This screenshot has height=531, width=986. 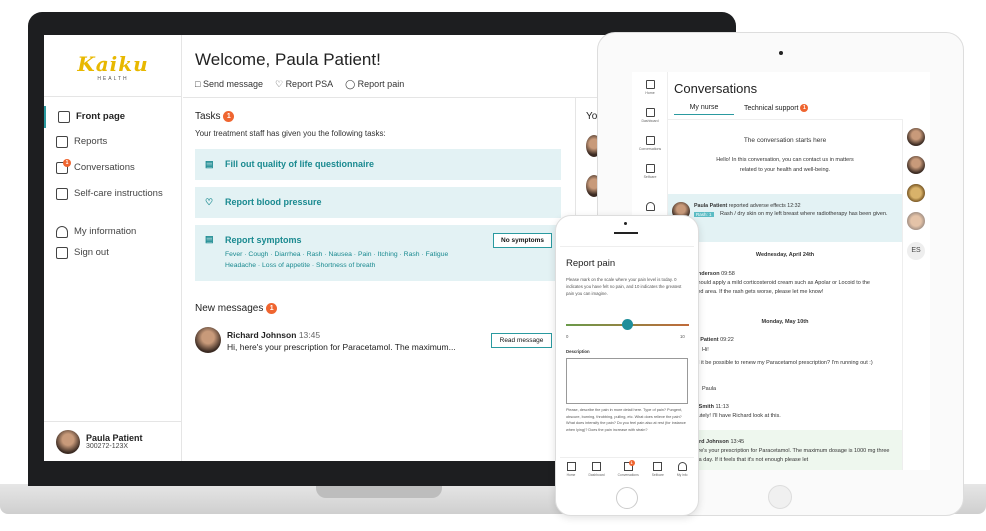 What do you see at coordinates (113, 253) in the screenshot?
I see `nav-sign-out: Sign out` at bounding box center [113, 253].